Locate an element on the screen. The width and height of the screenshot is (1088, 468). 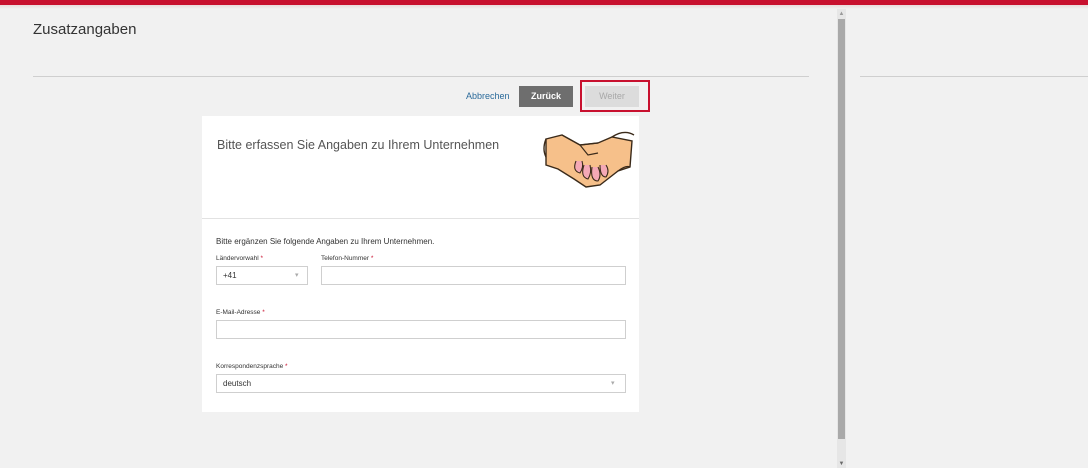
next-button: Weiter is located at coordinates (612, 96).